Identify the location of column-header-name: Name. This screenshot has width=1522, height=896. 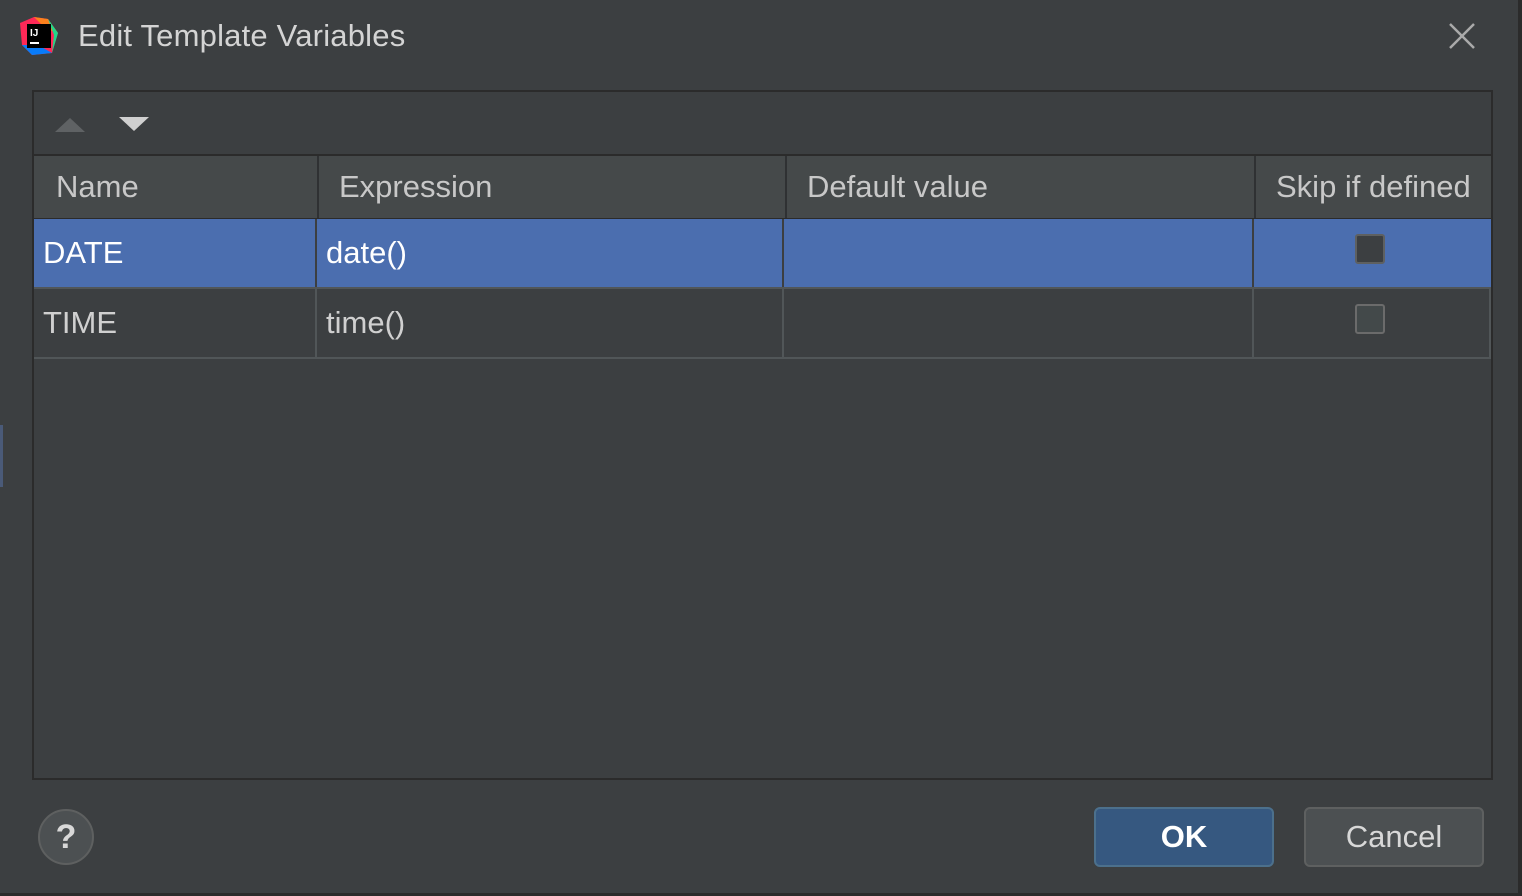
(176, 187).